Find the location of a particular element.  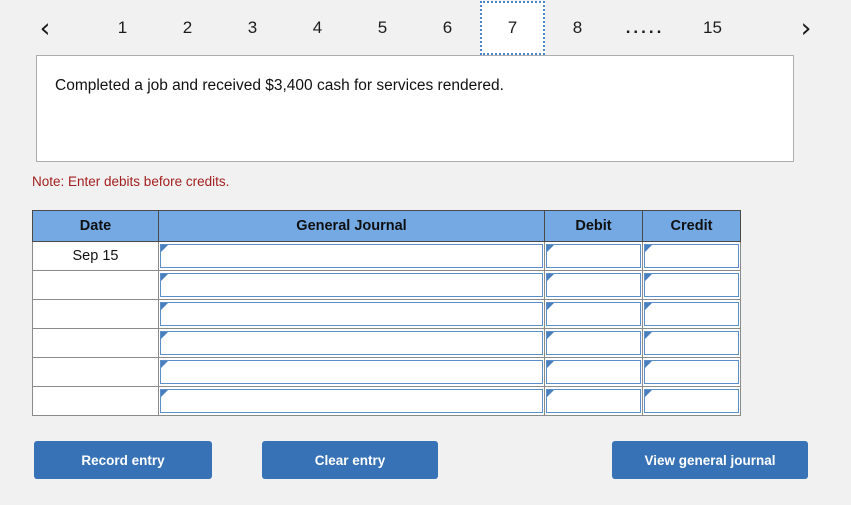

debits-before-credits-note: Note: Enter debits before credits. is located at coordinates (131, 181).